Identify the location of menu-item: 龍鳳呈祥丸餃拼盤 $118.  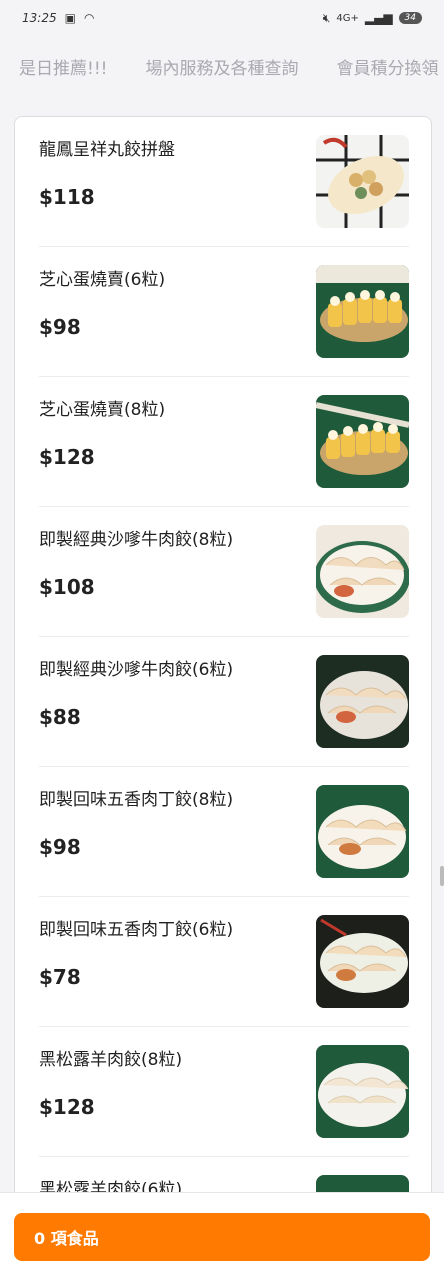
(224, 182).